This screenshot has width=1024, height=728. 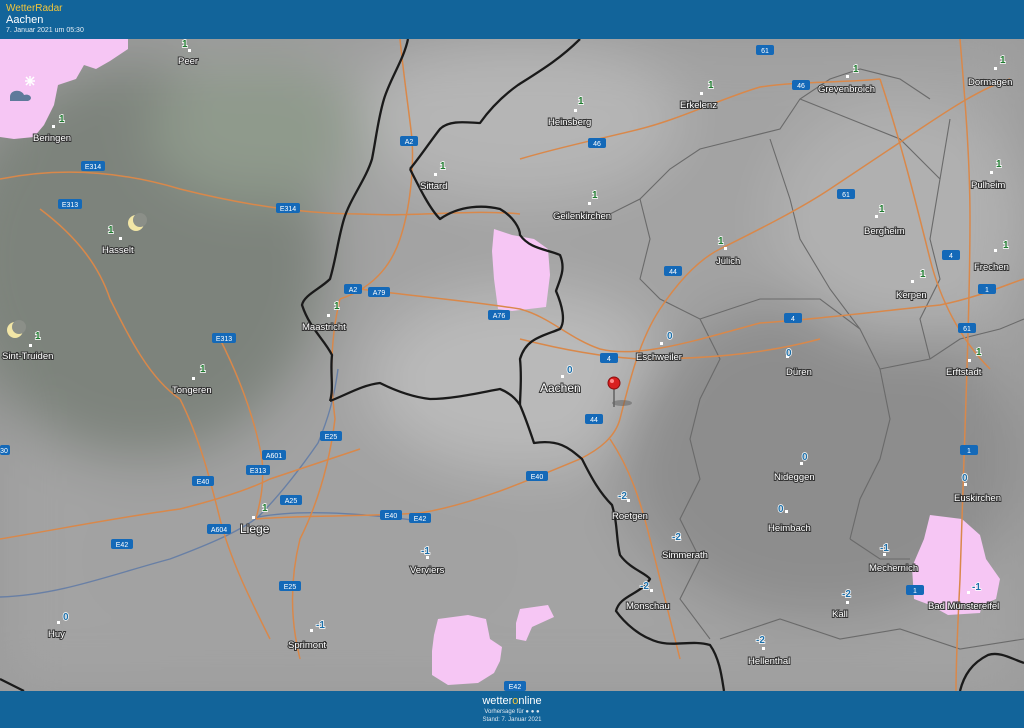 I want to click on road-shield: A25, so click(x=291, y=500).